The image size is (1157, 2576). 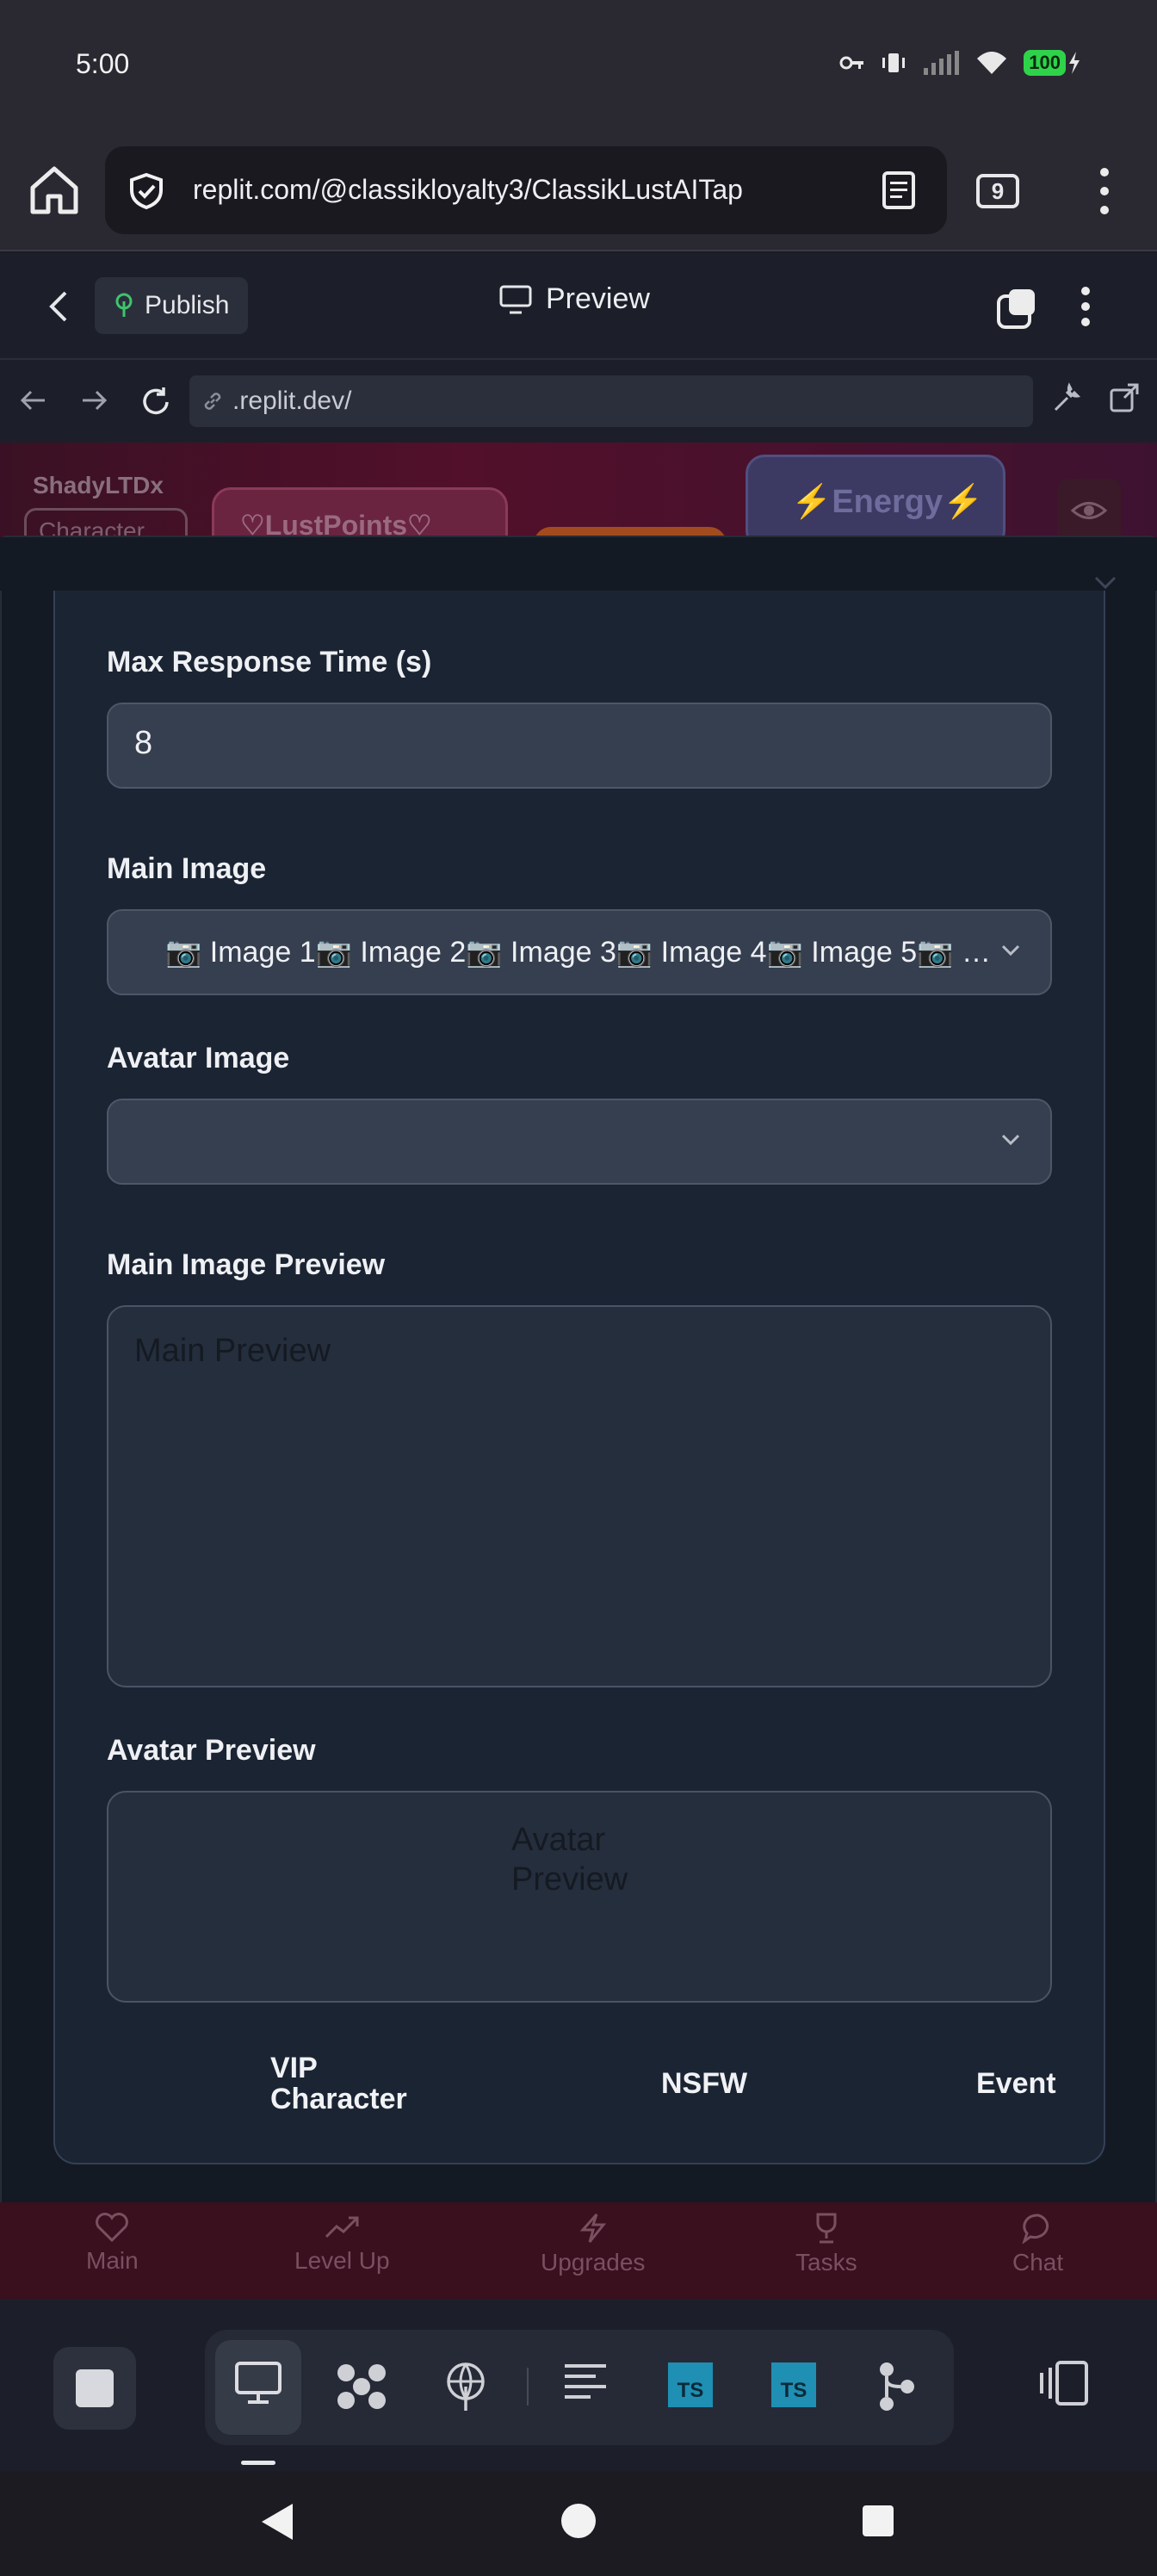 I want to click on split-panel-icon, so click(x=1064, y=2383).